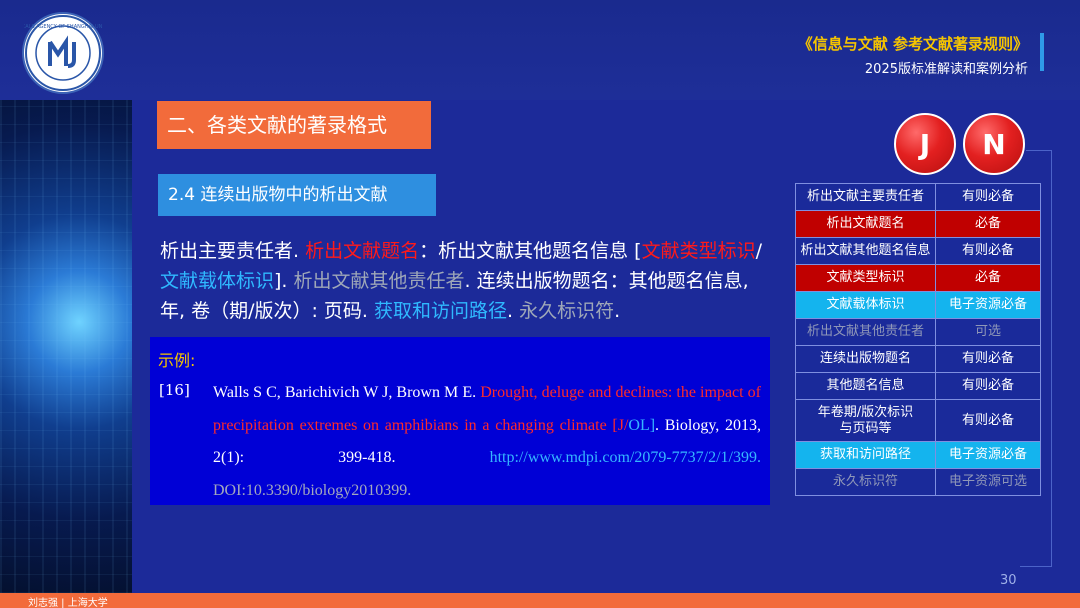  I want to click on format-text-segment: 文献类型标识, so click(698, 251).